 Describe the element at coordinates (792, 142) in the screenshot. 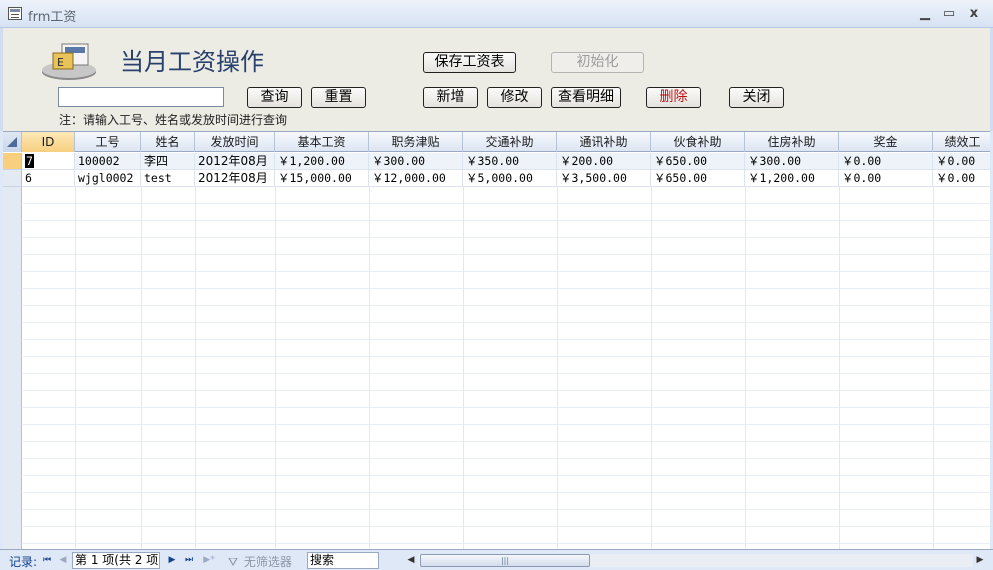

I see `column-header-housing-allowance: 住房补助` at that location.